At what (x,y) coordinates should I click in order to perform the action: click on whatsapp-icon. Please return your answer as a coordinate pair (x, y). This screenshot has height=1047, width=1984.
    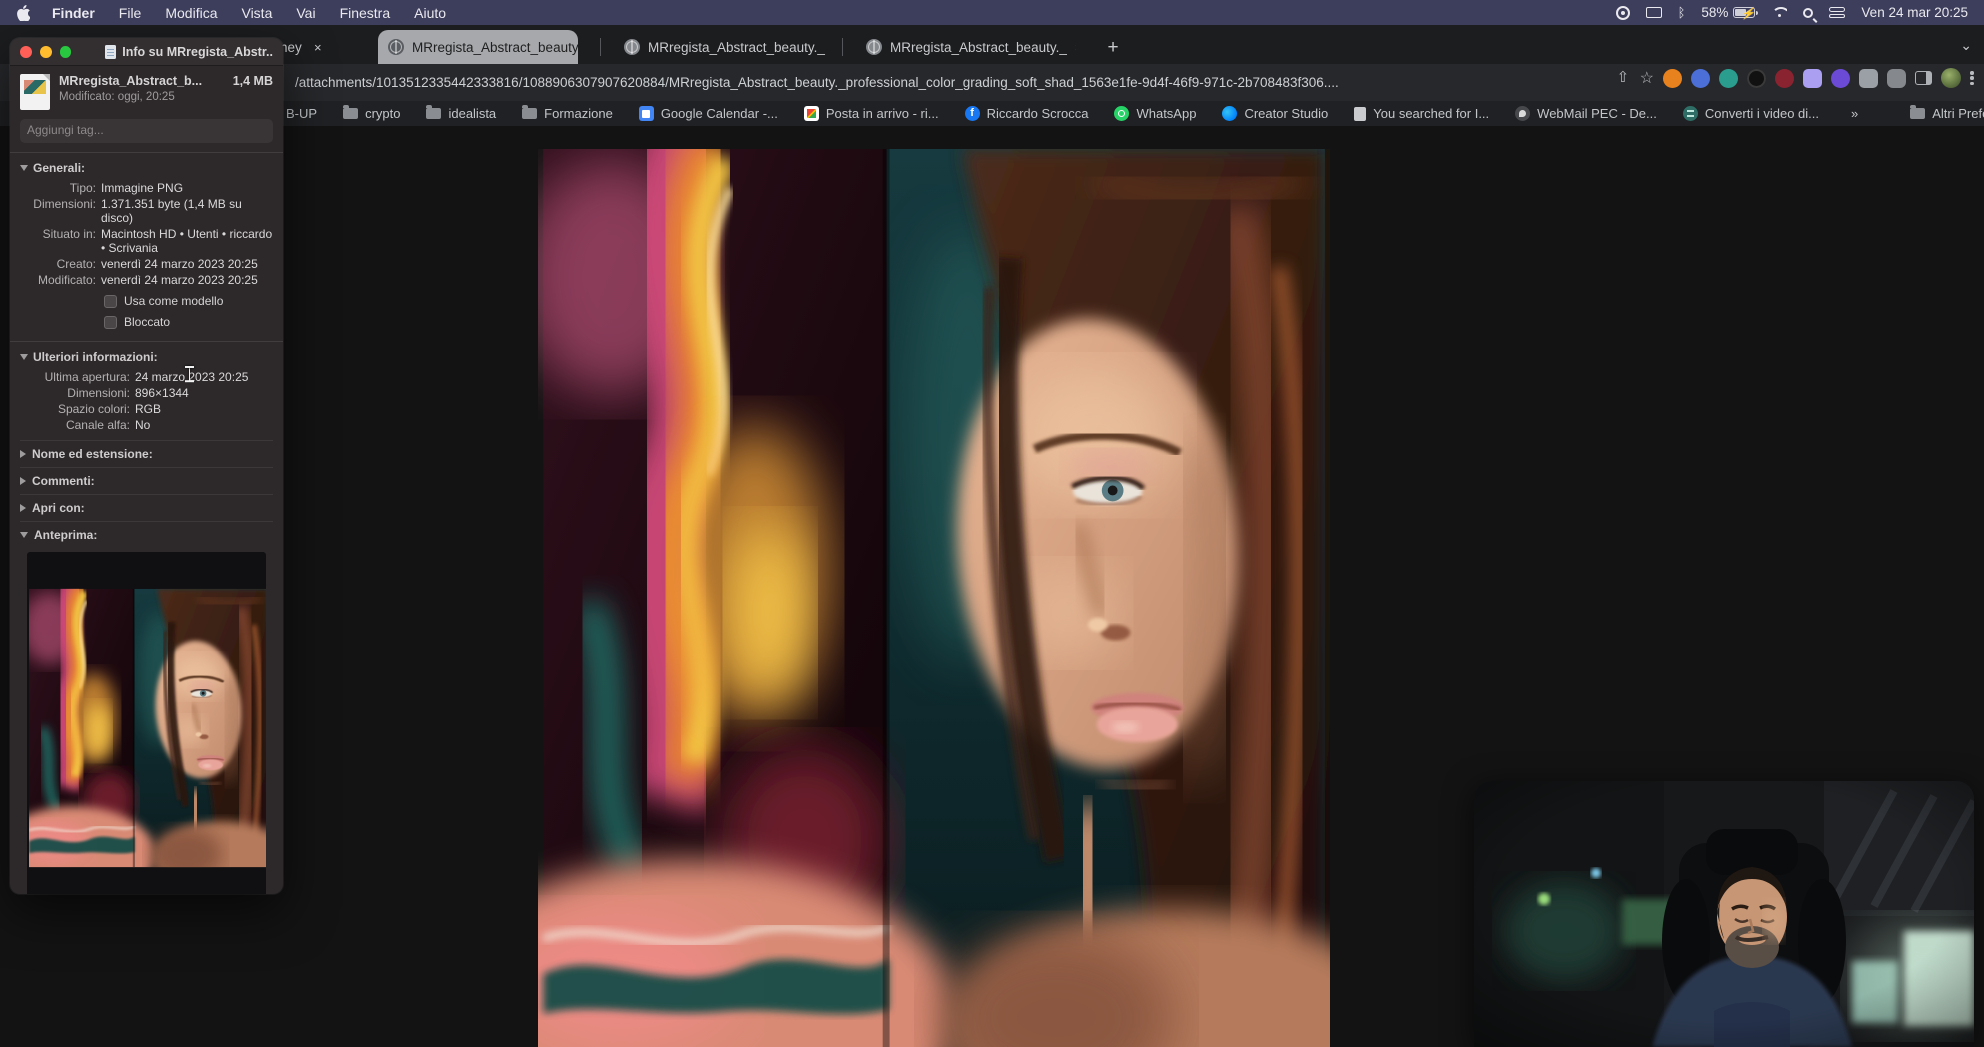
    Looking at the image, I should click on (1122, 113).